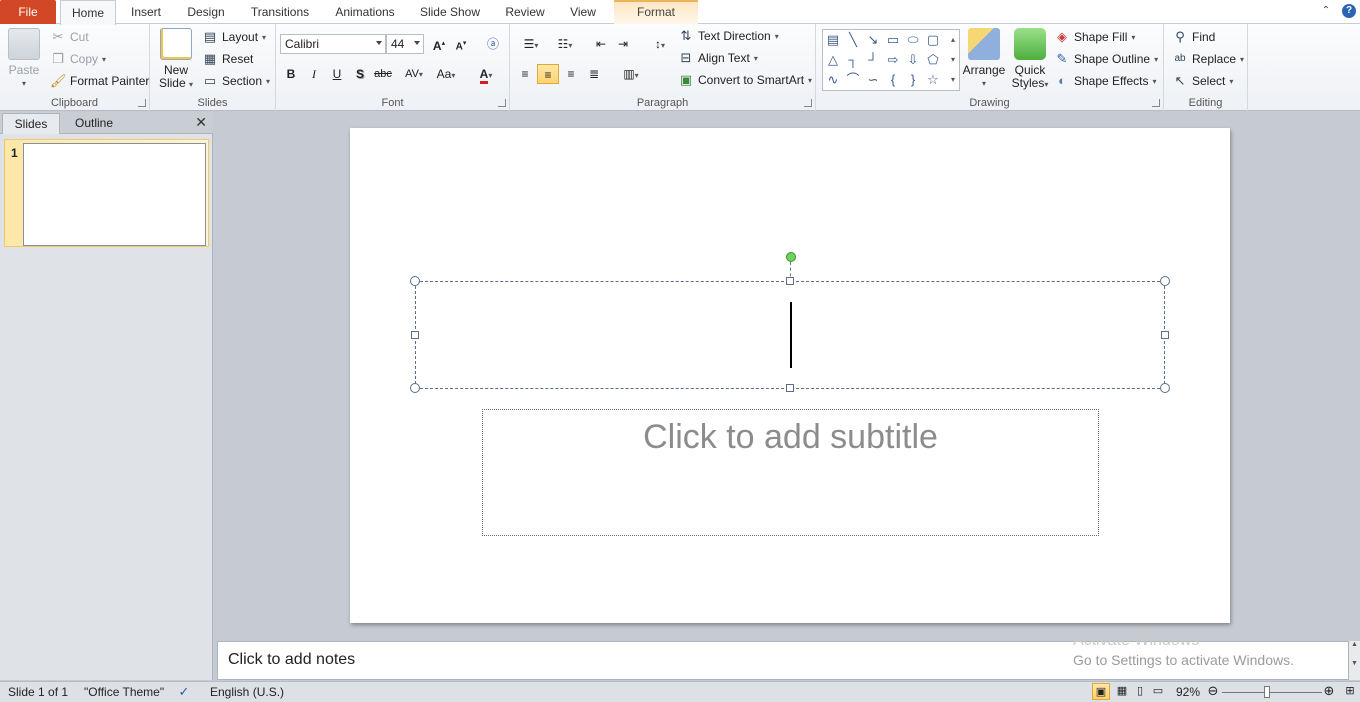 The height and width of the screenshot is (702, 1360). What do you see at coordinates (1349, 11) in the screenshot?
I see `help-icon: ?` at bounding box center [1349, 11].